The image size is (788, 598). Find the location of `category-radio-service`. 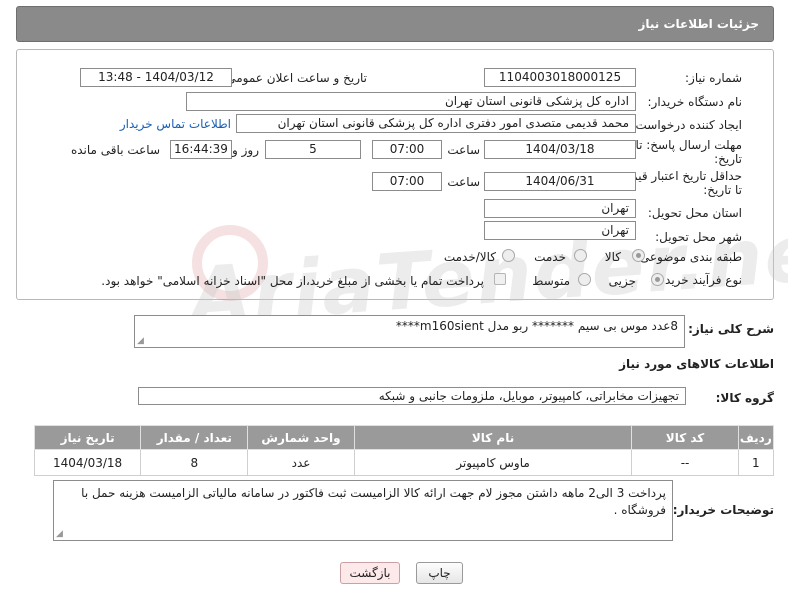

category-radio-service is located at coordinates (580, 255).